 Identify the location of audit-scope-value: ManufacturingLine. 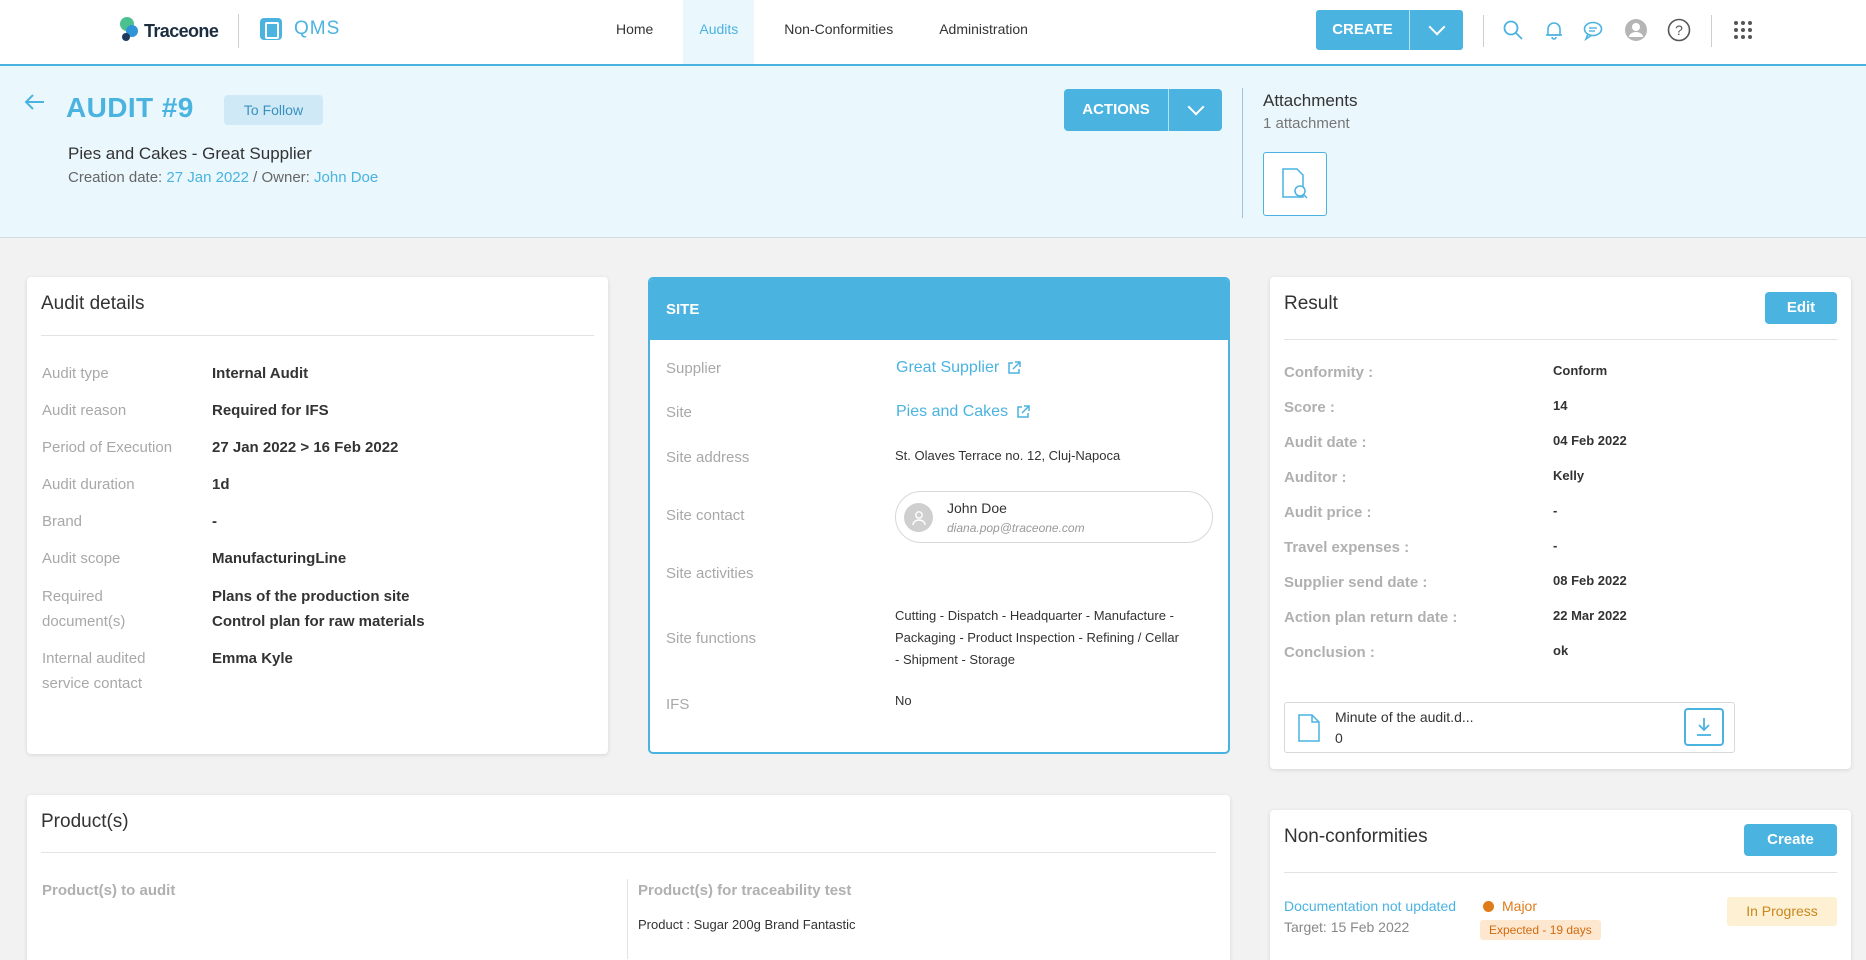
(279, 558).